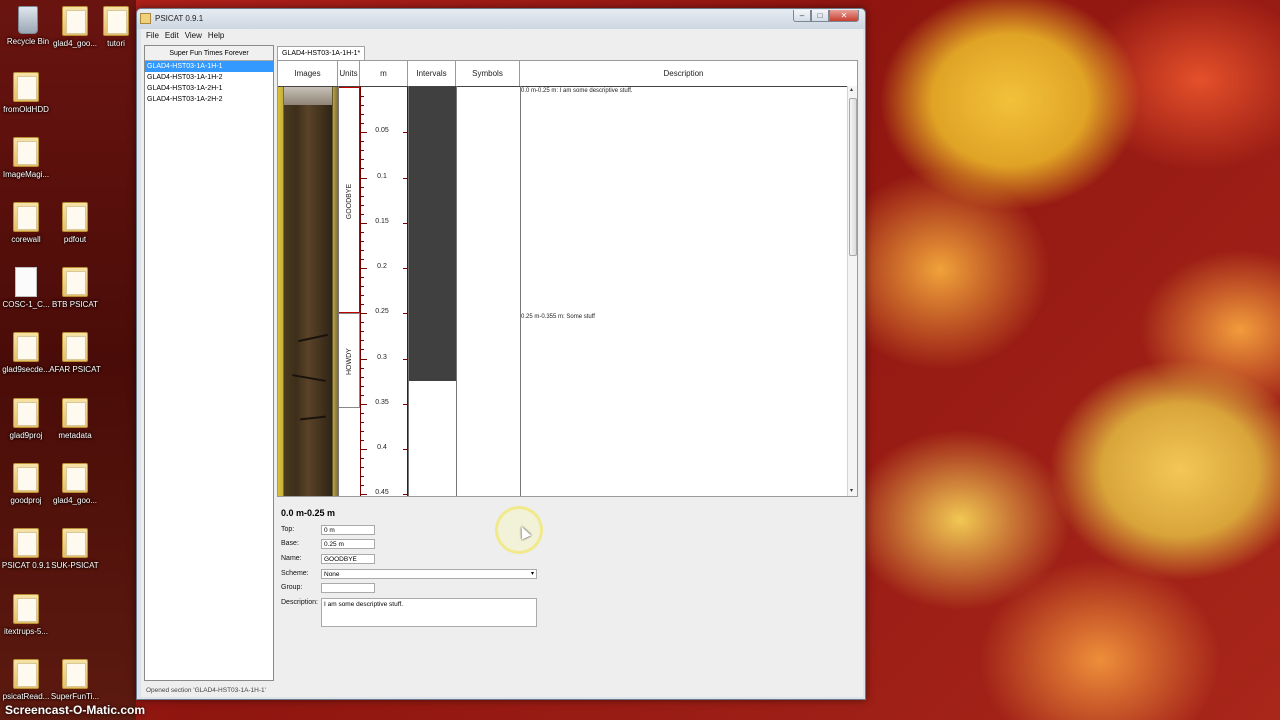 The image size is (1280, 720). I want to click on depth-tick-label: 0.05, so click(382, 131).